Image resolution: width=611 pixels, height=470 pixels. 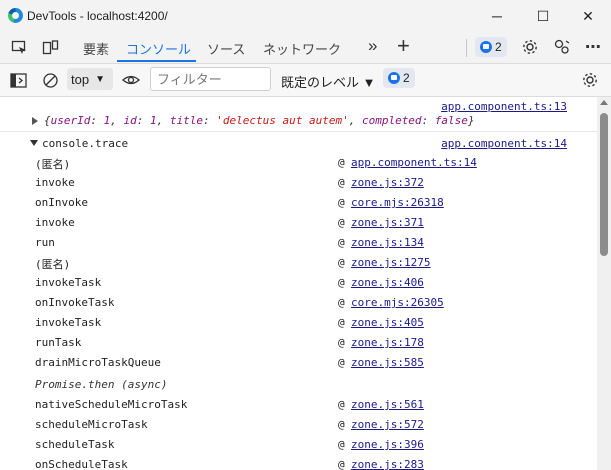 I want to click on title-bar: DevTools - localhost:4200/ ─ ☐ ✕, so click(x=305, y=16).